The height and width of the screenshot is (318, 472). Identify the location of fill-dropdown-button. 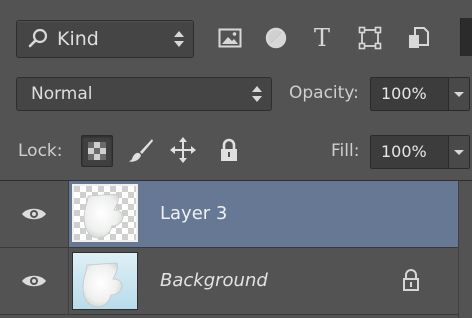
(458, 152).